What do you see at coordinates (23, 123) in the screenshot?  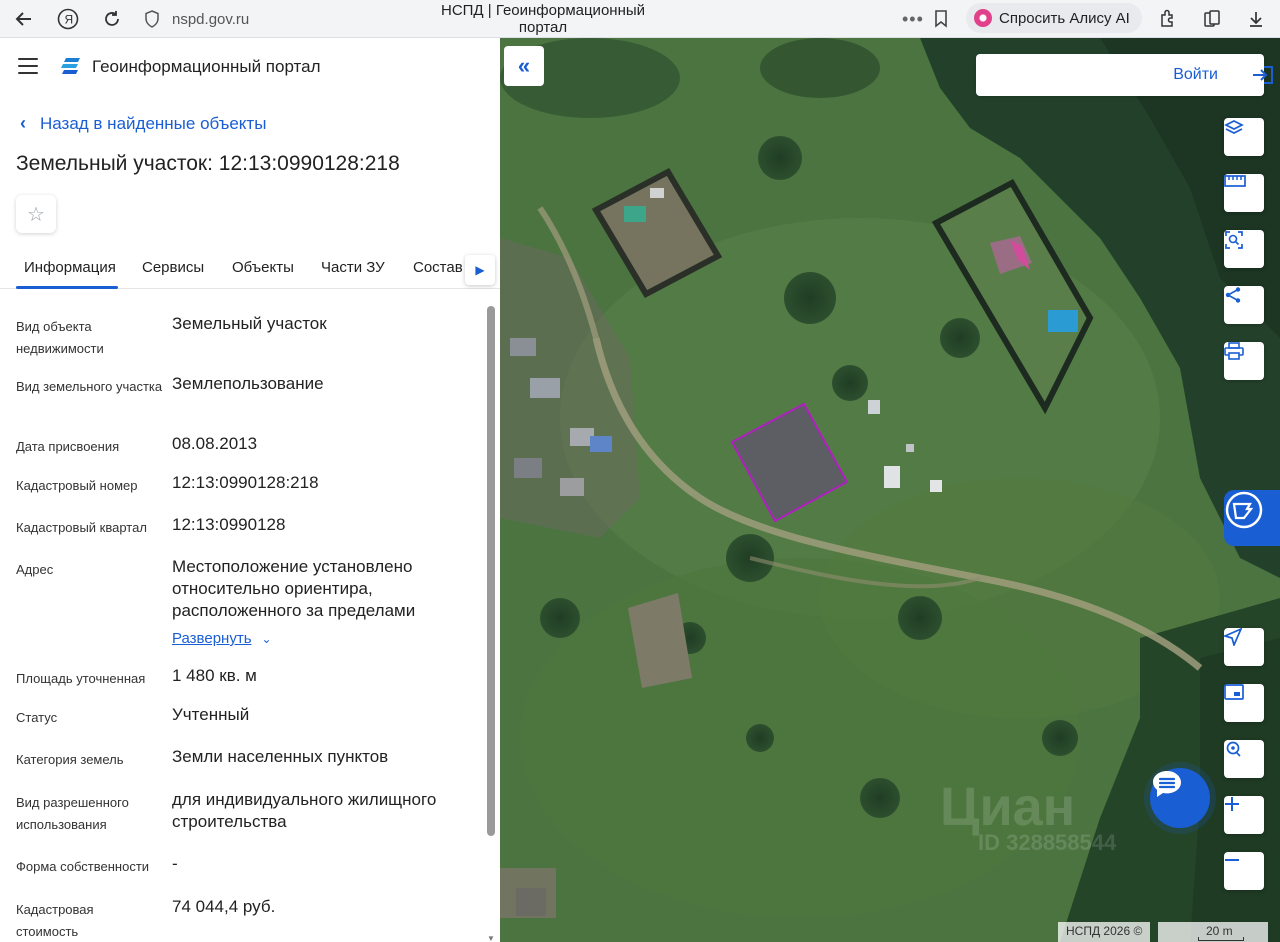 I see `chevron-left-icon: ‹` at bounding box center [23, 123].